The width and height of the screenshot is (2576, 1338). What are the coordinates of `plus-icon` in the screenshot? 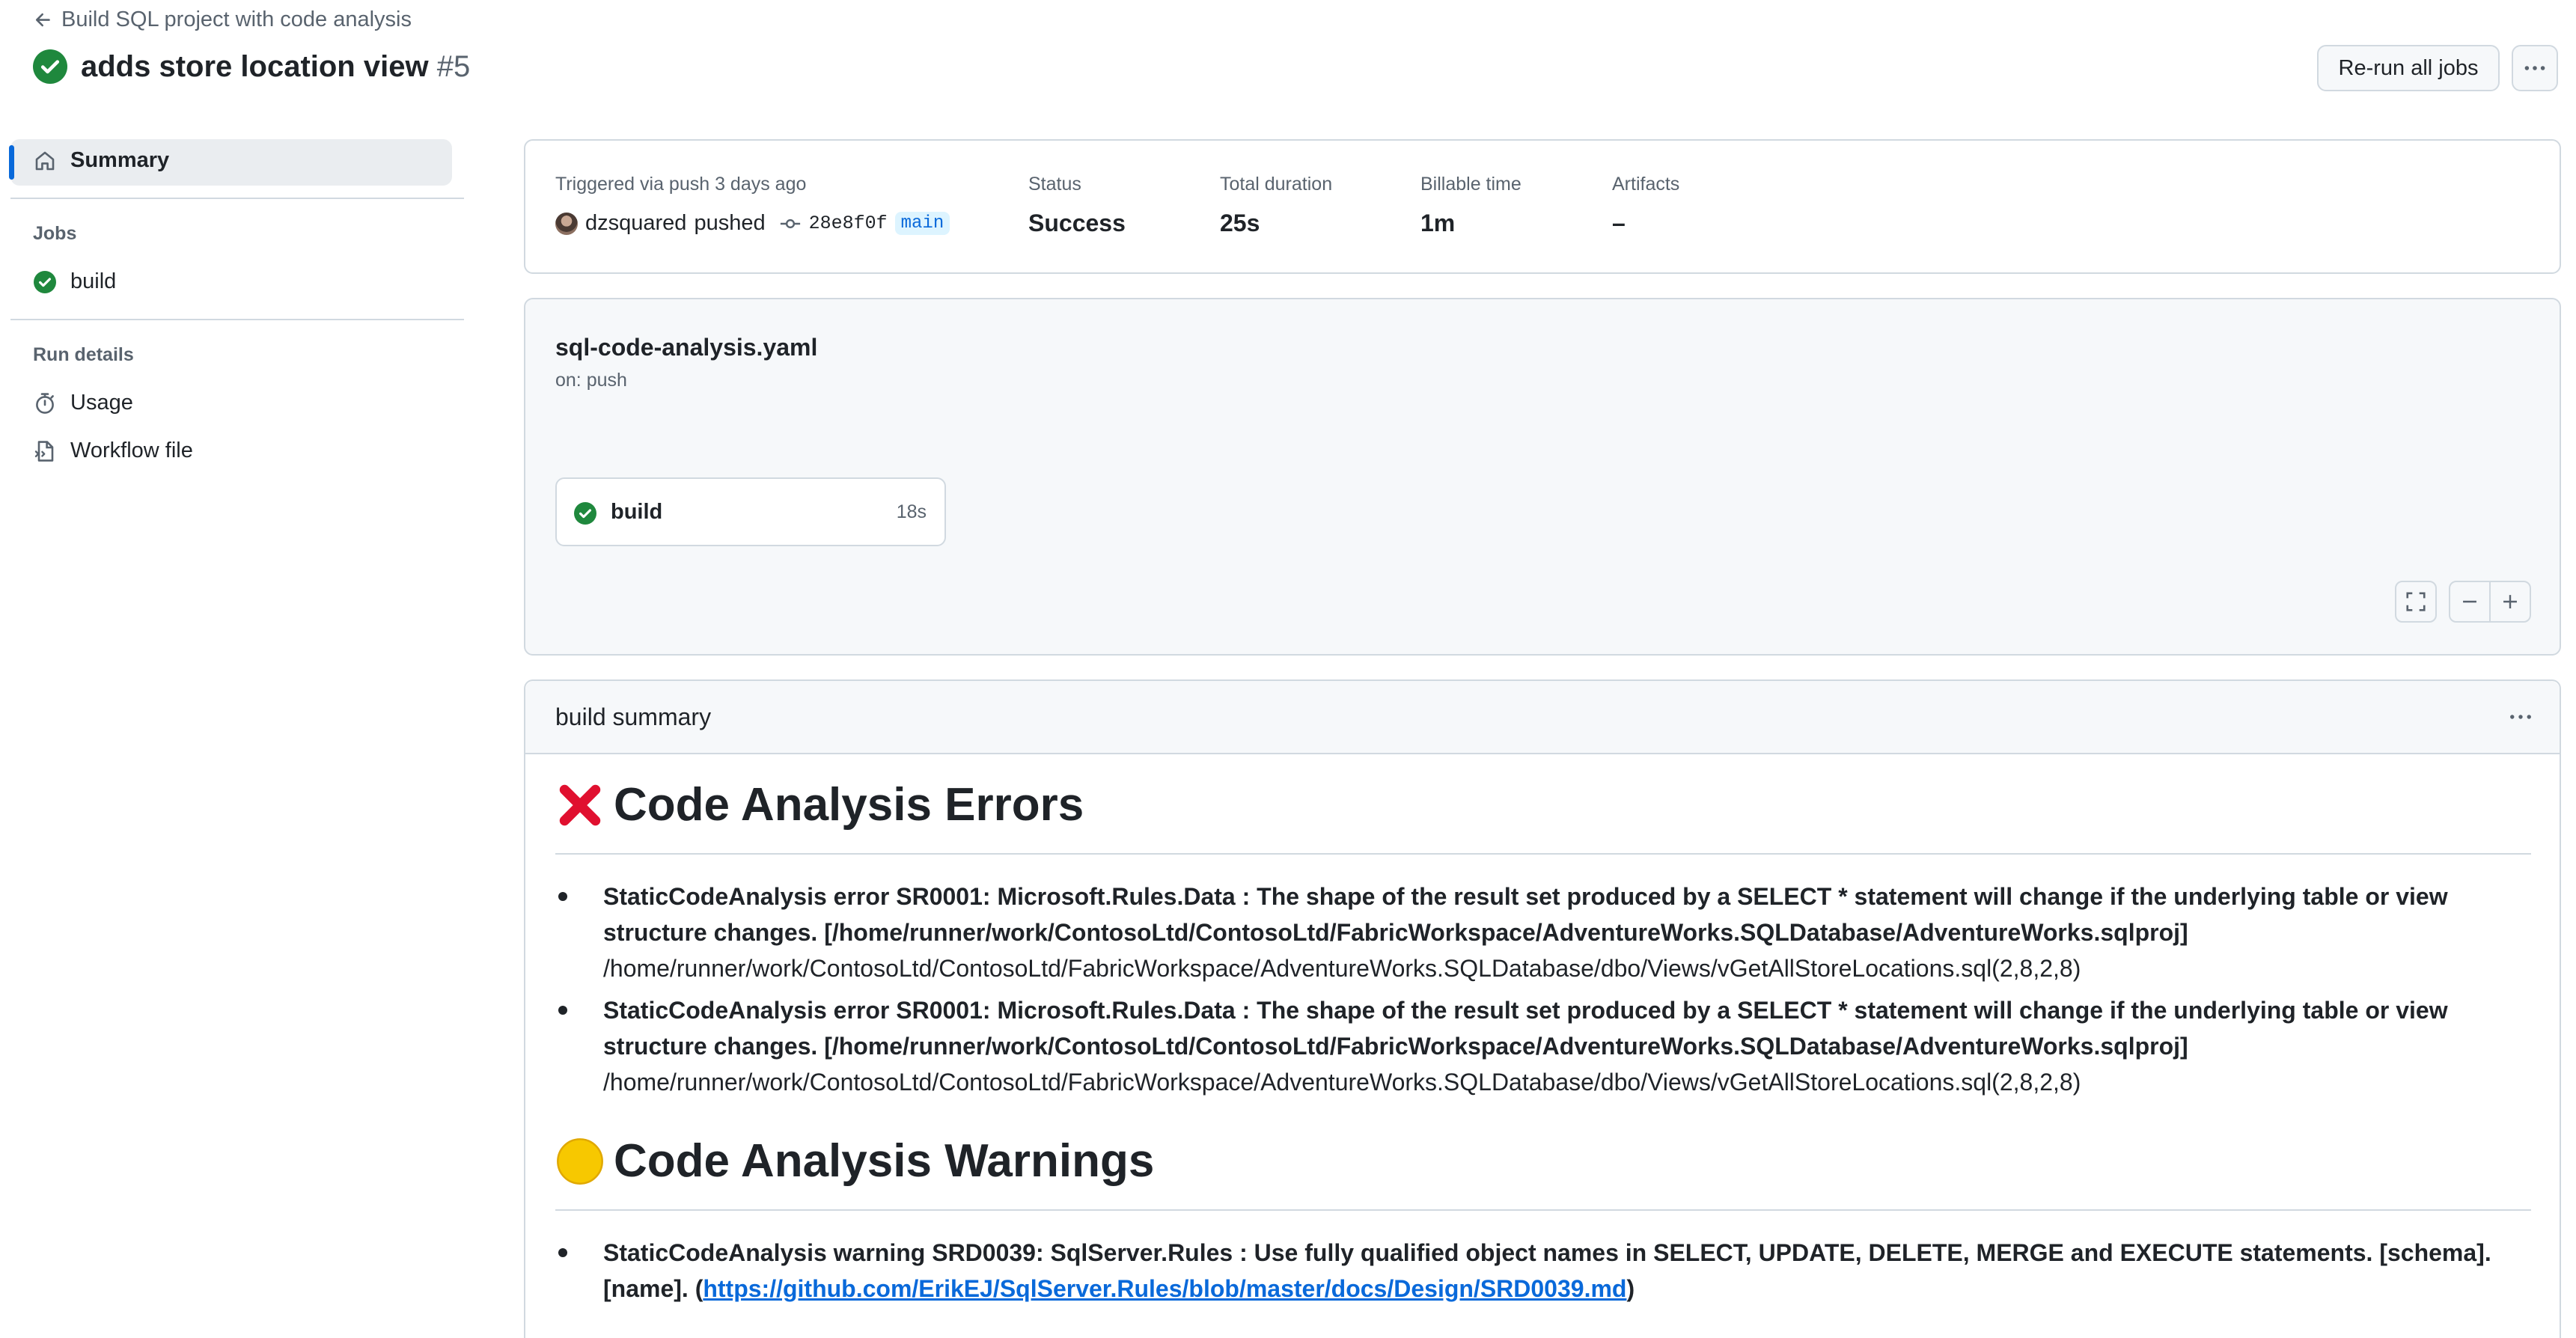 It's located at (2510, 602).